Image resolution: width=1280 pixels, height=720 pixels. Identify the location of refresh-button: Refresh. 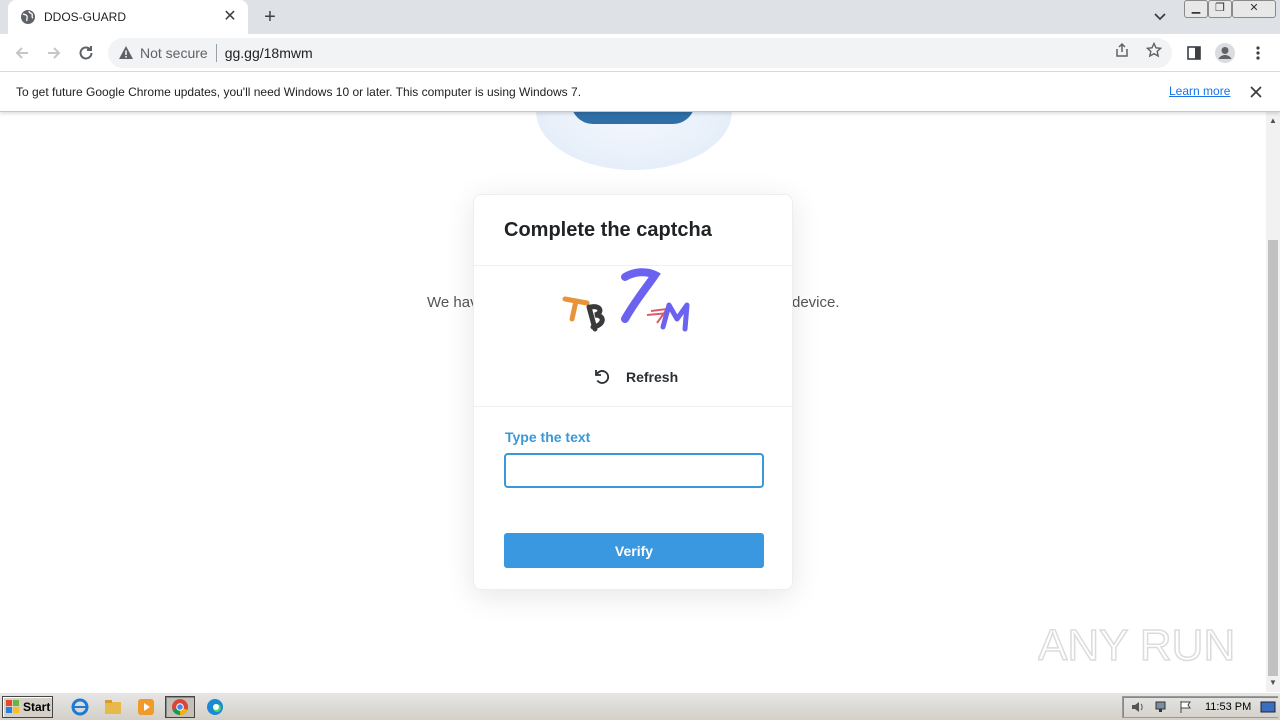
(635, 377).